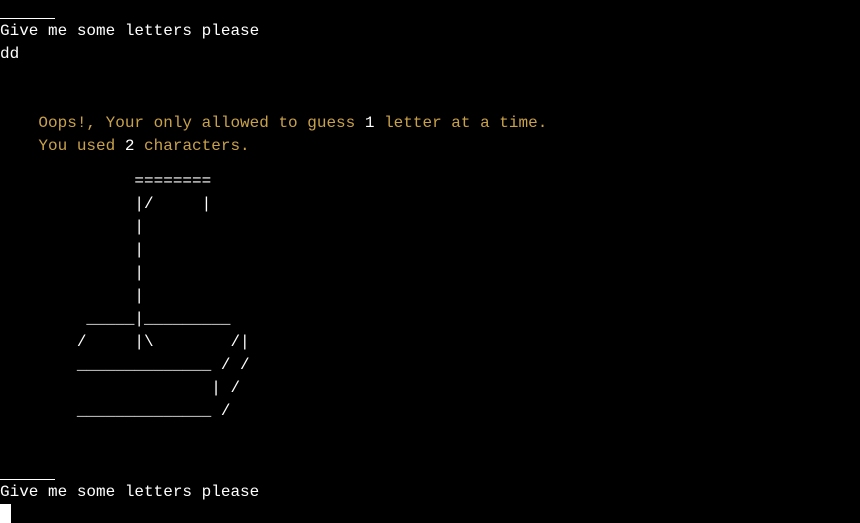 The width and height of the screenshot is (860, 523). Describe the element at coordinates (192, 146) in the screenshot. I see `error-text: characters.` at that location.